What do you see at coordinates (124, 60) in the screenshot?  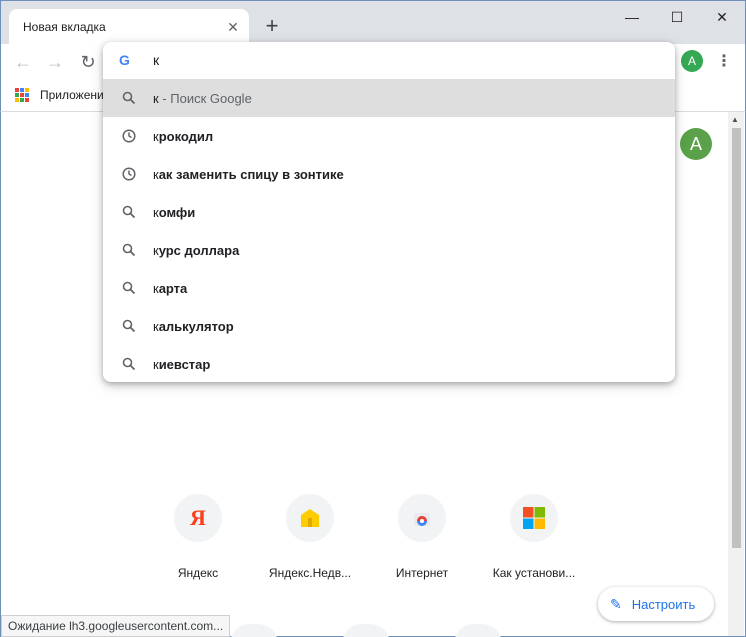 I see `google-logo-icon: G` at bounding box center [124, 60].